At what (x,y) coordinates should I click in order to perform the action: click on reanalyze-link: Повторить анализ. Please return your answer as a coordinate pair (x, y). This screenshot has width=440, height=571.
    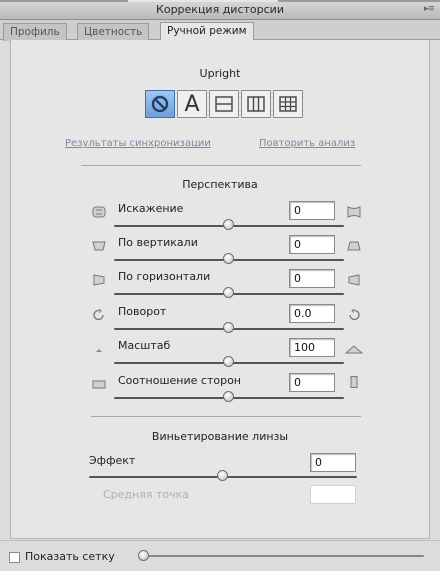
    Looking at the image, I should click on (307, 143).